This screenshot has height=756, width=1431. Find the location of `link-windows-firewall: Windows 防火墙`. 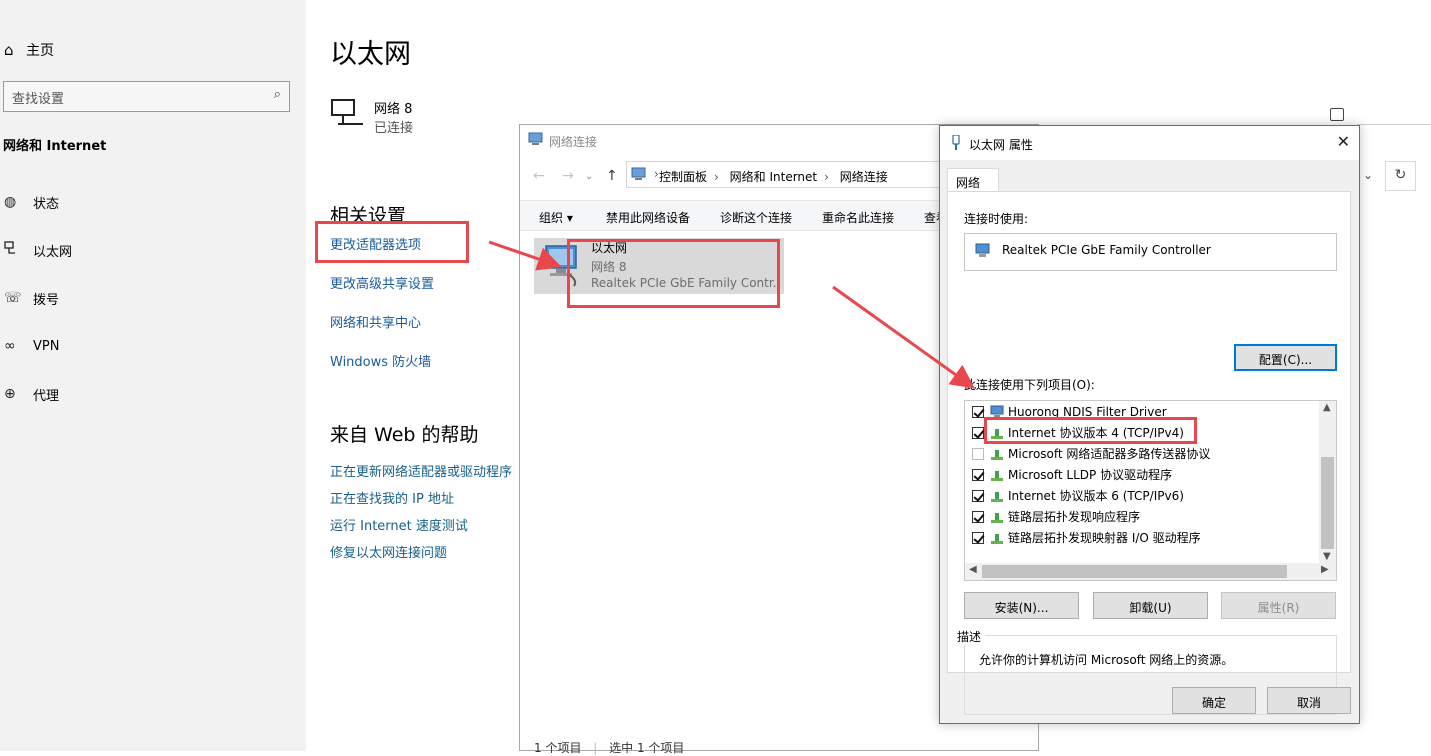

link-windows-firewall: Windows 防火墙 is located at coordinates (380, 360).